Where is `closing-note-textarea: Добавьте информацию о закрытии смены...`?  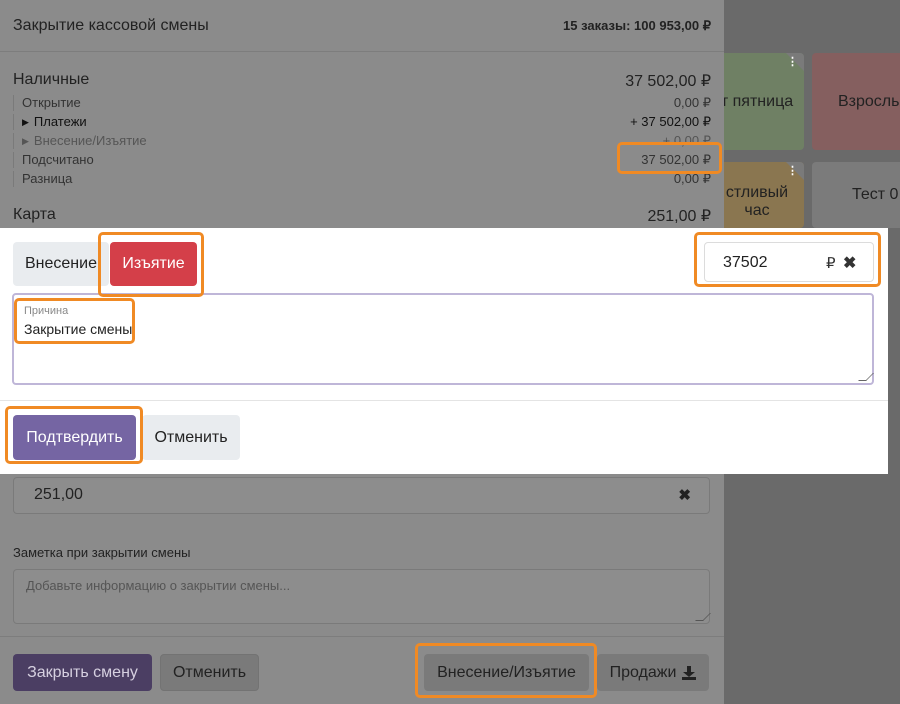 closing-note-textarea: Добавьте информацию о закрытии смены... is located at coordinates (362, 596).